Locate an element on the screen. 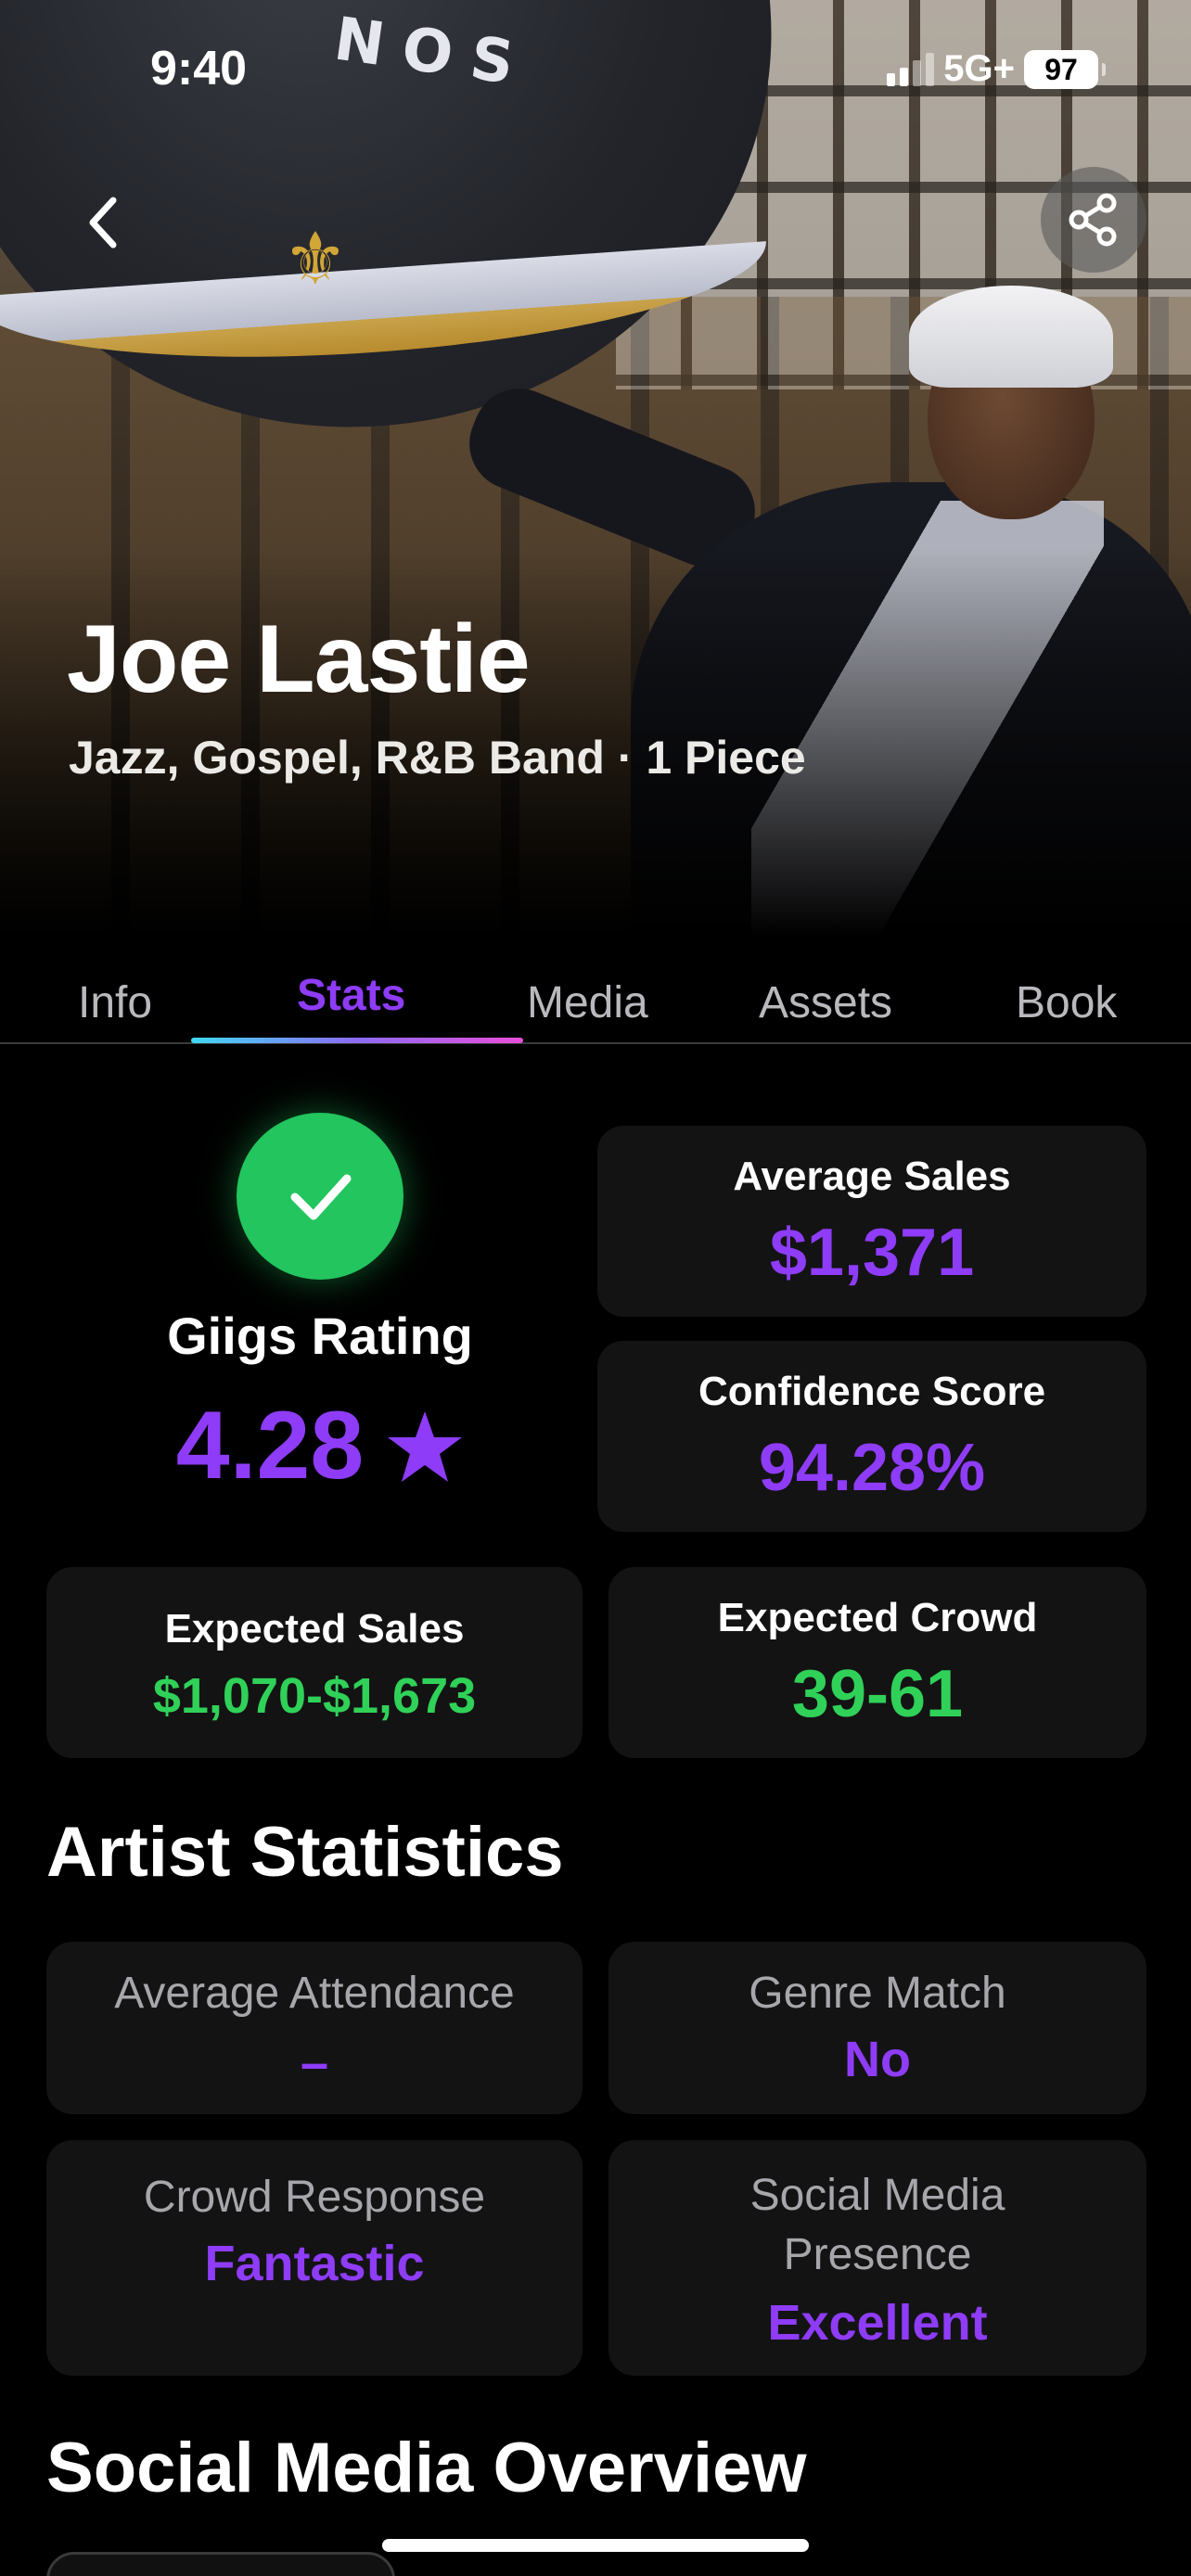 The height and width of the screenshot is (2576, 1191). confidence-score-card: Confidence Score 94.28% is located at coordinates (871, 1437).